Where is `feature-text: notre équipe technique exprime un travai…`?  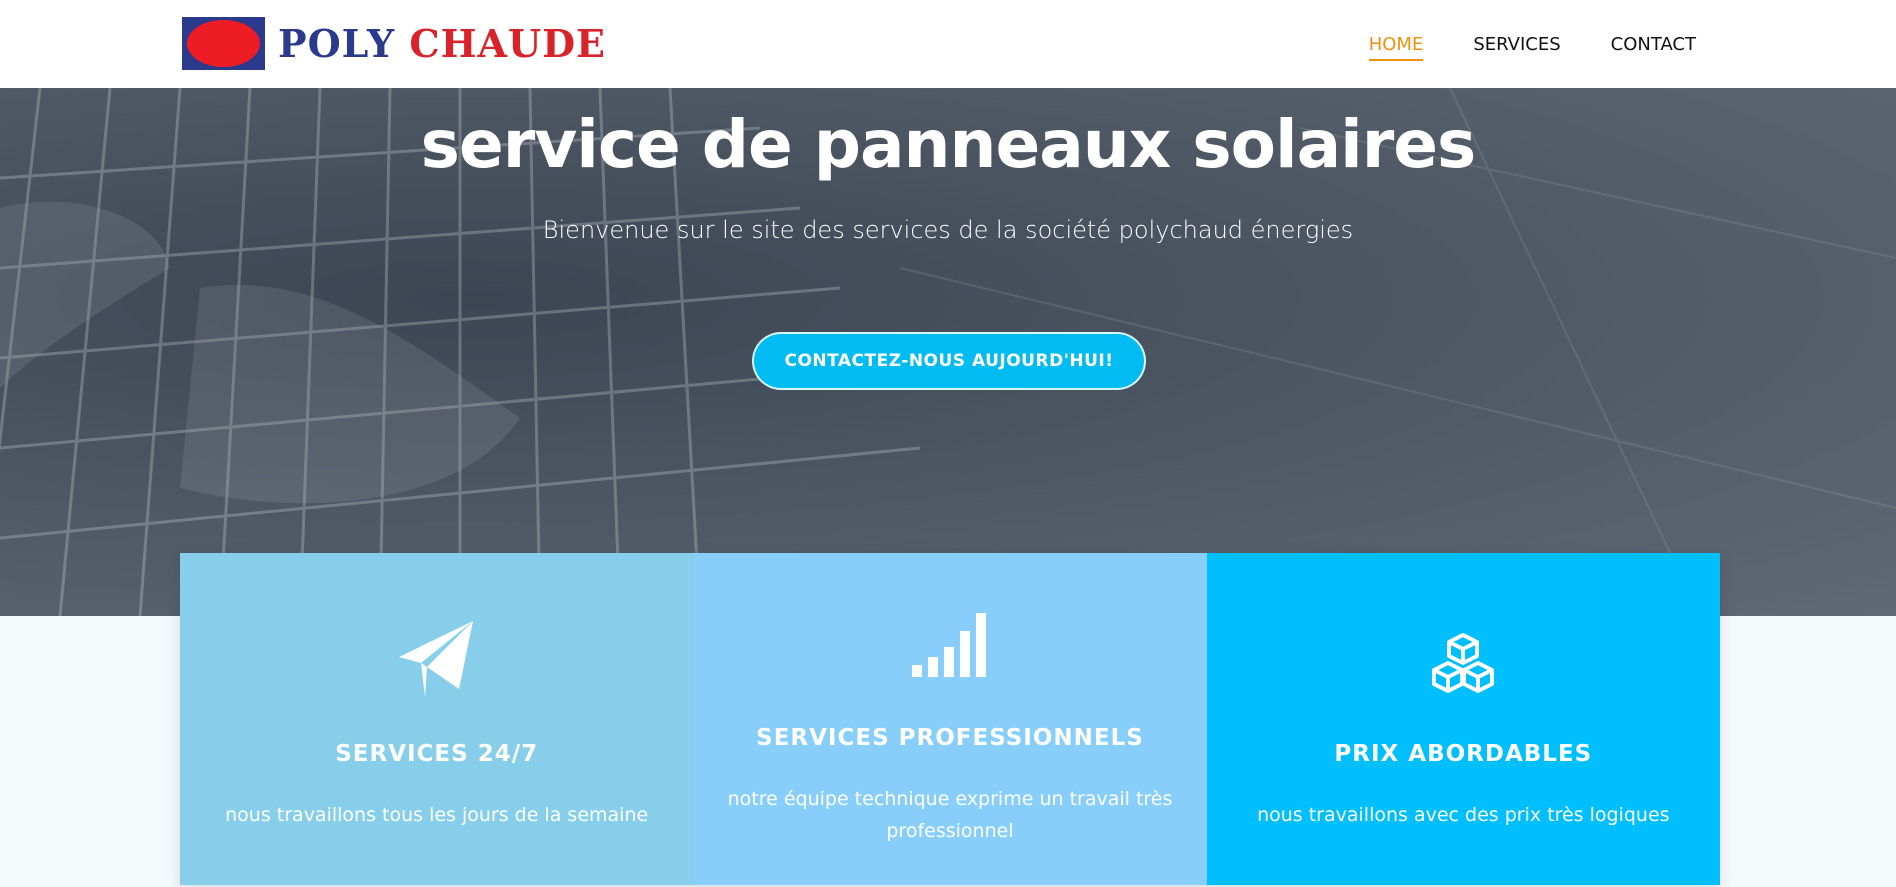
feature-text: notre équipe technique exprime un travai… is located at coordinates (950, 815).